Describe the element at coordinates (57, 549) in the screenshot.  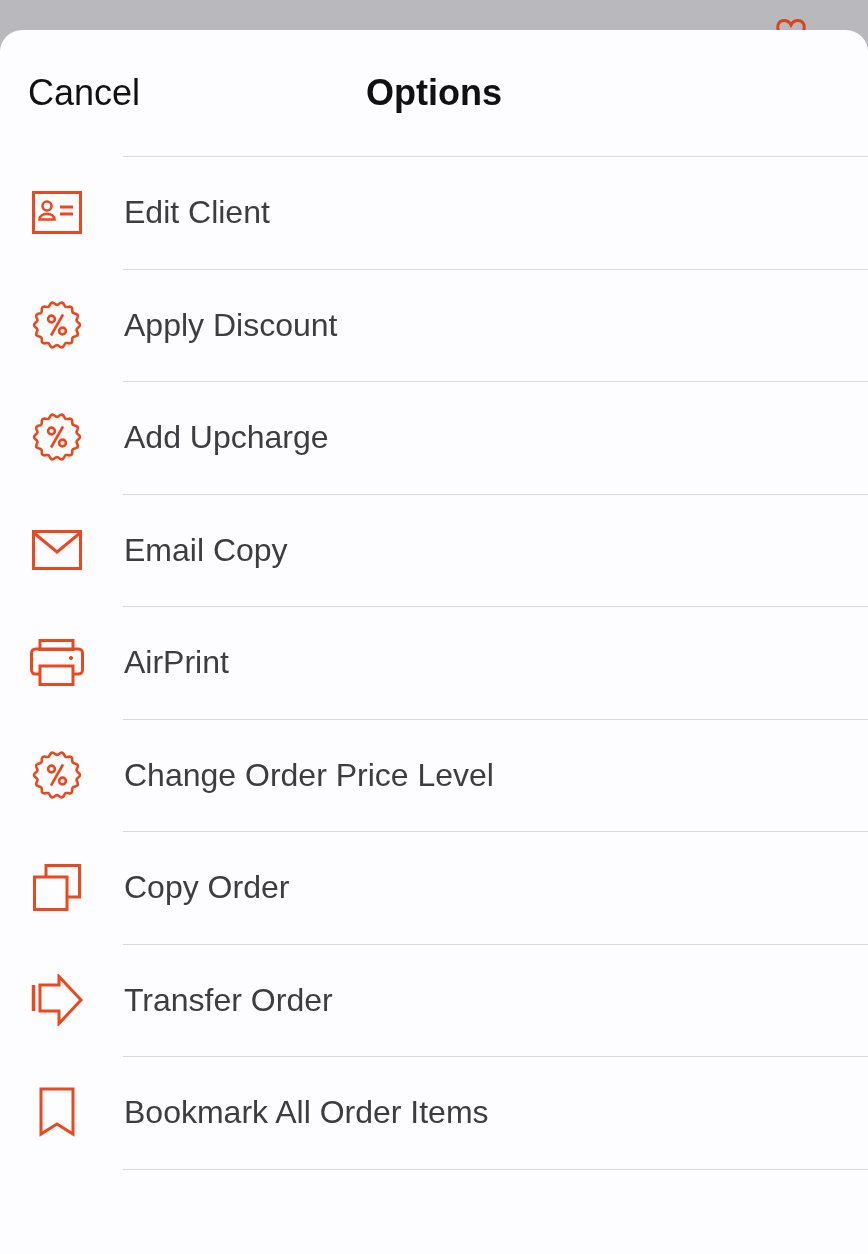
I see `envelope-icon` at that location.